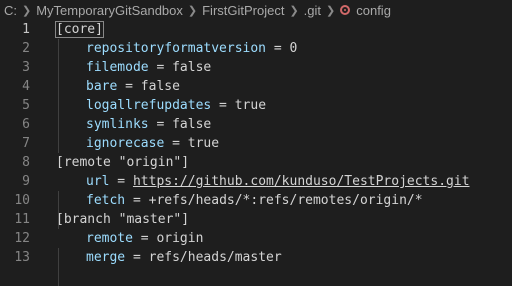  What do you see at coordinates (106, 200) in the screenshot?
I see `config-key: fetch` at bounding box center [106, 200].